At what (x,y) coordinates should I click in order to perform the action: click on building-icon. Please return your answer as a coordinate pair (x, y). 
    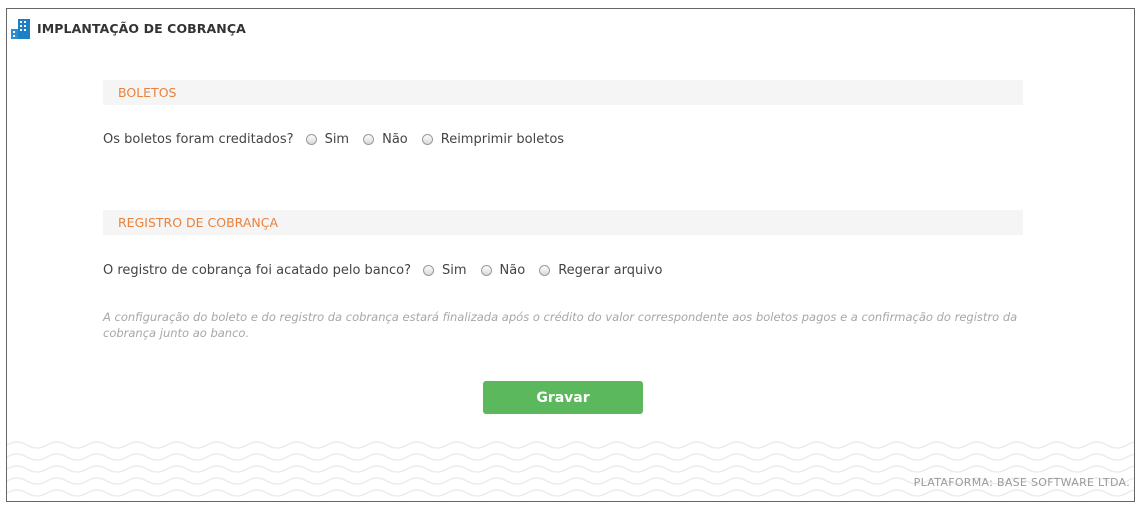
    Looking at the image, I should click on (20, 29).